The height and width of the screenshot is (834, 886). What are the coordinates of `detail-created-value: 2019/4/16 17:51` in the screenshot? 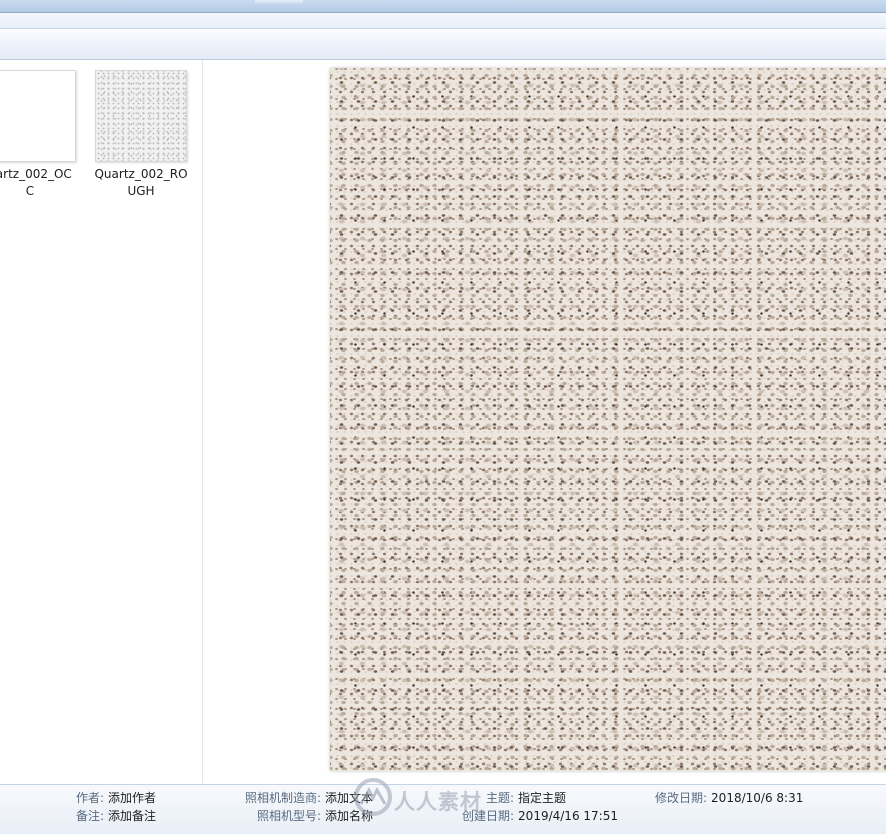 It's located at (568, 816).